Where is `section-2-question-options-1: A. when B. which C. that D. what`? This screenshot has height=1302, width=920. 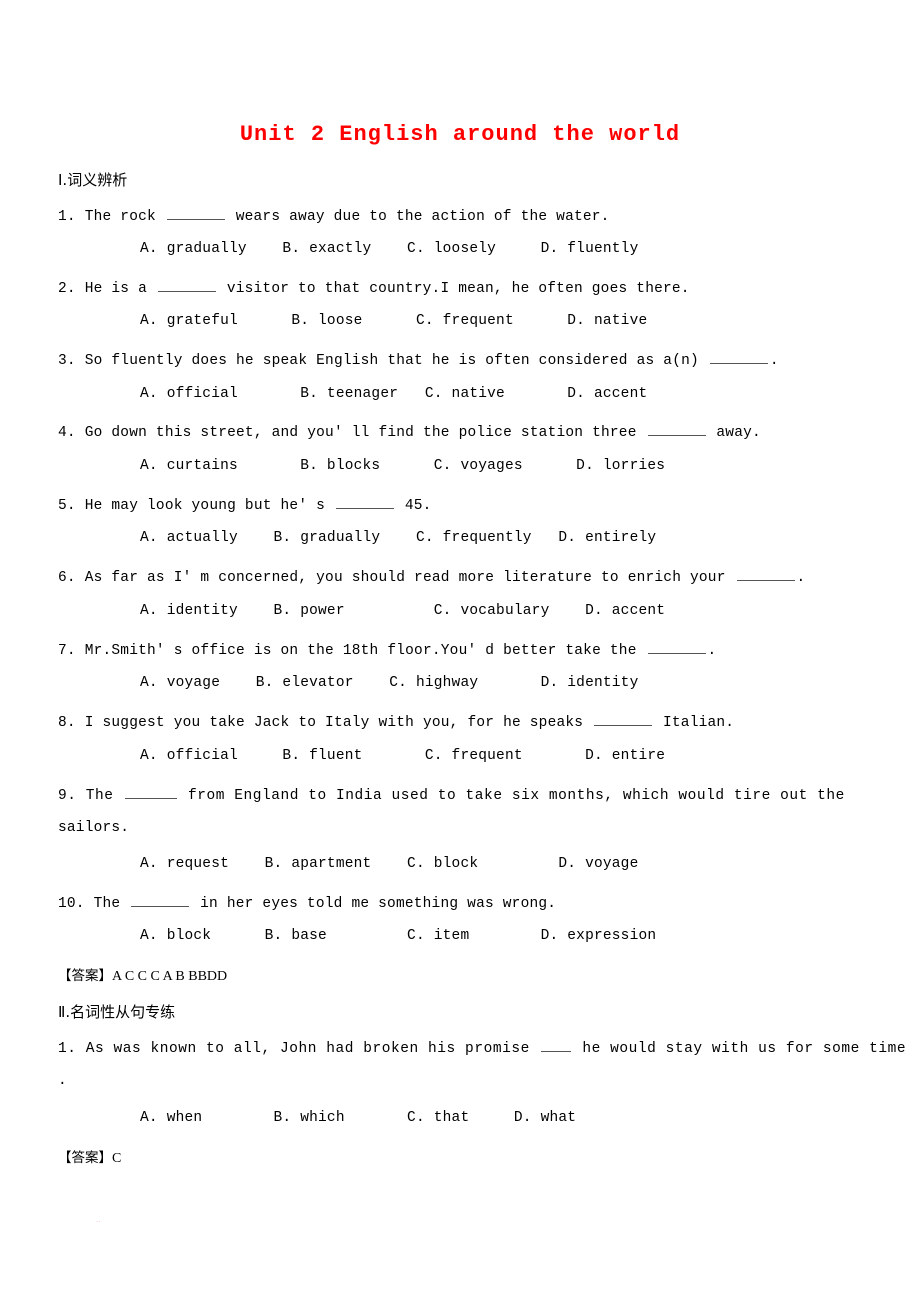 section-2-question-options-1: A. when B. which C. that D. what is located at coordinates (358, 1118).